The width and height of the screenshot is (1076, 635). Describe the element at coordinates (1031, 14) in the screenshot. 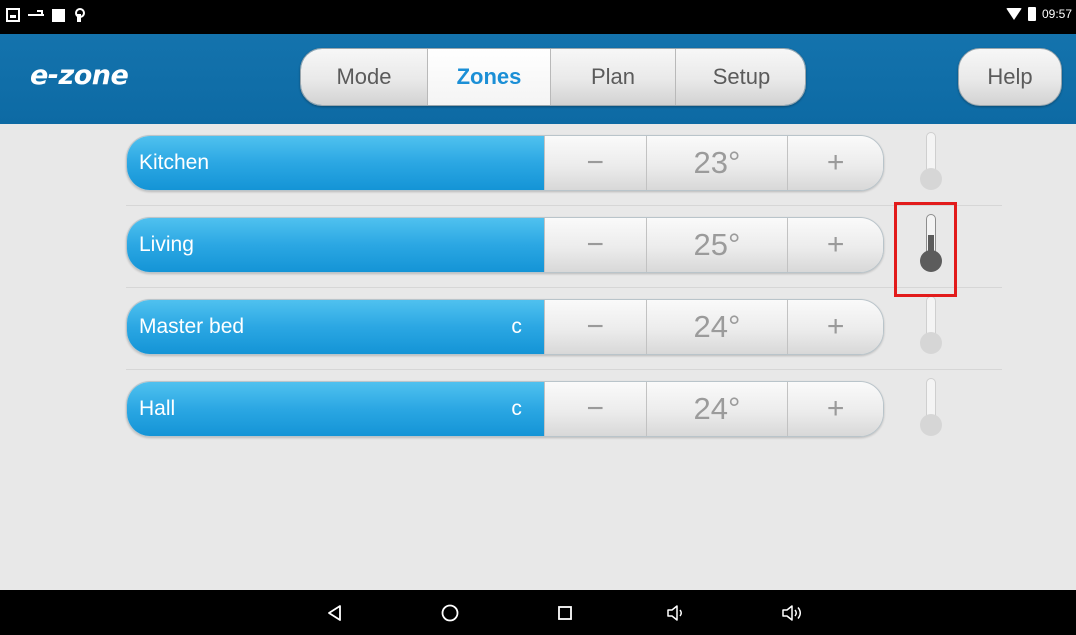

I see `battery-icon` at that location.